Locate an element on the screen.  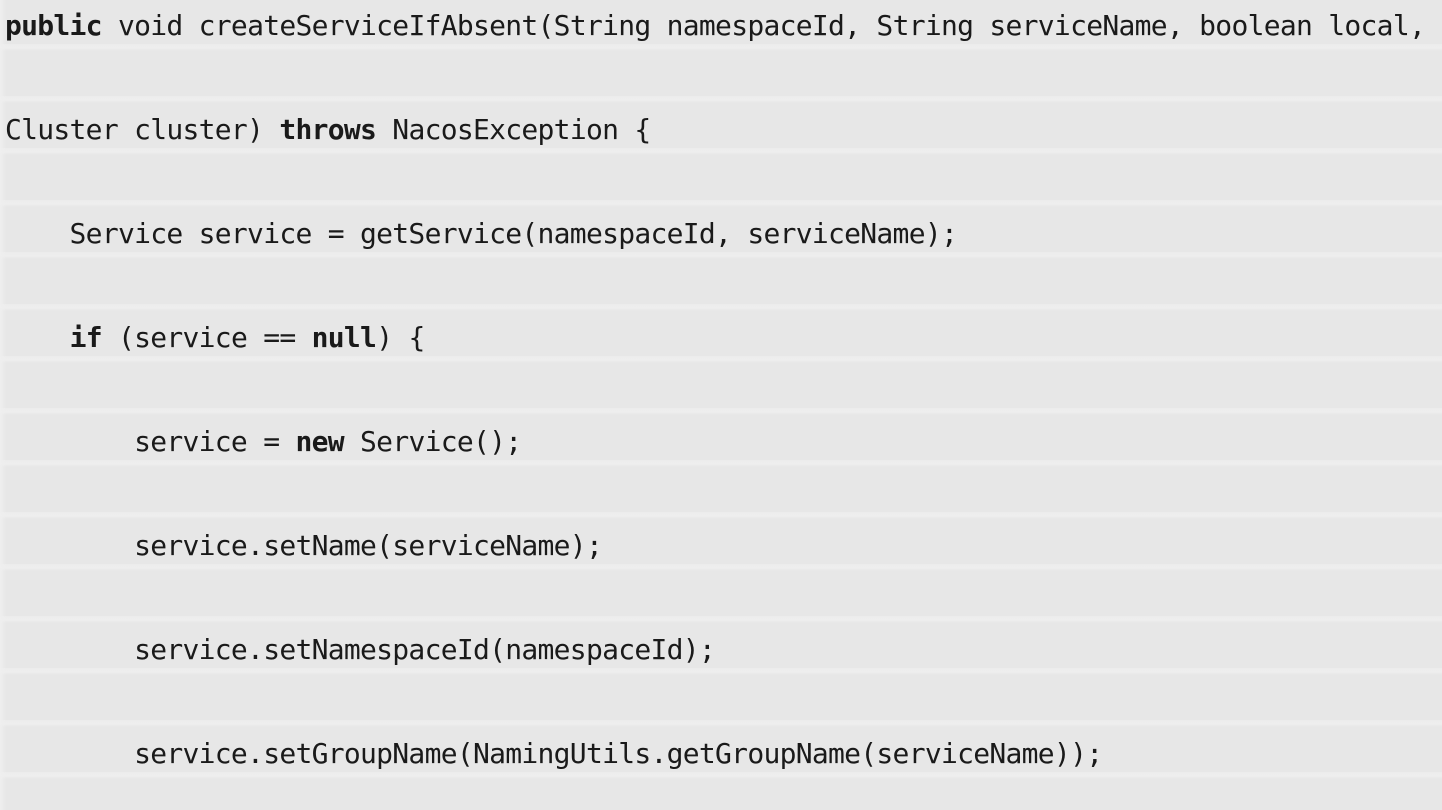
code-keyword: throws is located at coordinates (328, 129).